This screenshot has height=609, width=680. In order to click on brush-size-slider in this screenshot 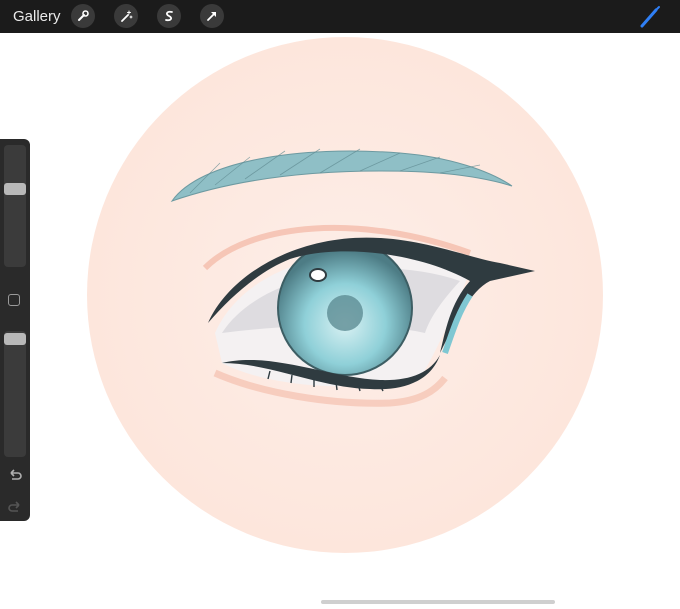, I will do `click(15, 206)`.